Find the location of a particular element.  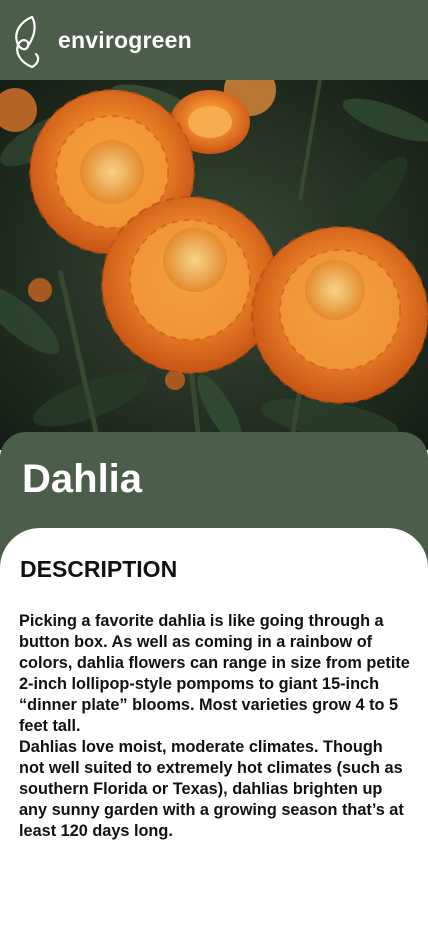

app-header: envirogreen is located at coordinates (214, 40).